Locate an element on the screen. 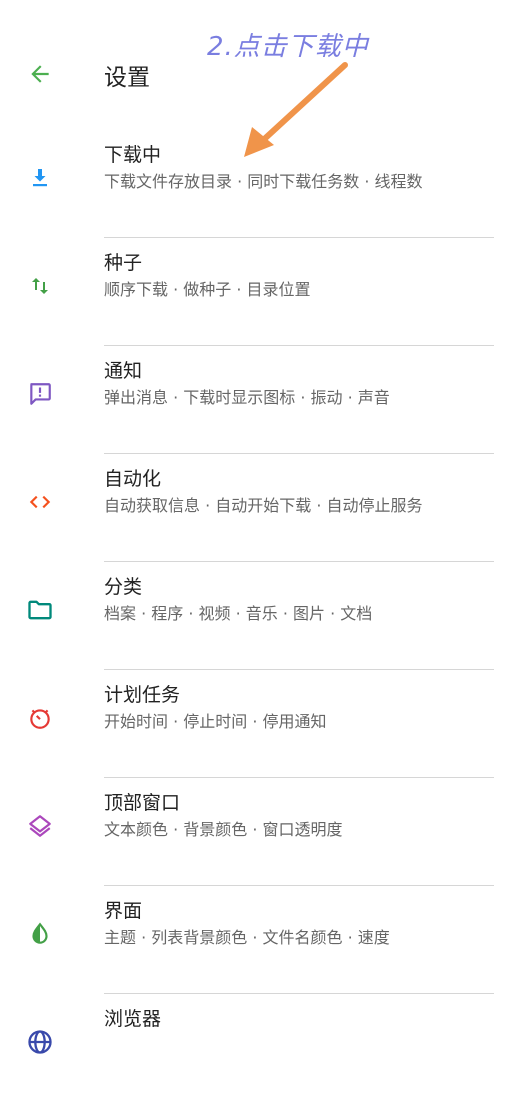  settings-item-floating-window: 顶部窗口 文本颜色 · 背景颜色 · 窗口透明度 is located at coordinates (258, 832).